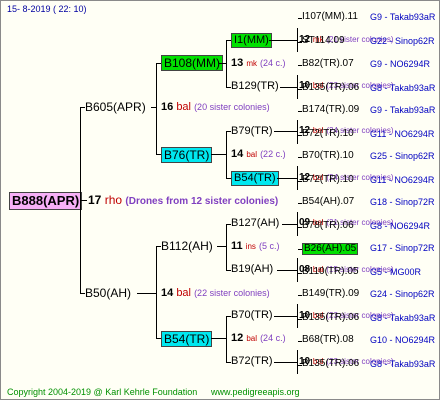 The height and width of the screenshot is (400, 440). Describe the element at coordinates (258, 154) in the screenshot. I see `g2-drones-2: 14 bal (22 c.)` at that location.